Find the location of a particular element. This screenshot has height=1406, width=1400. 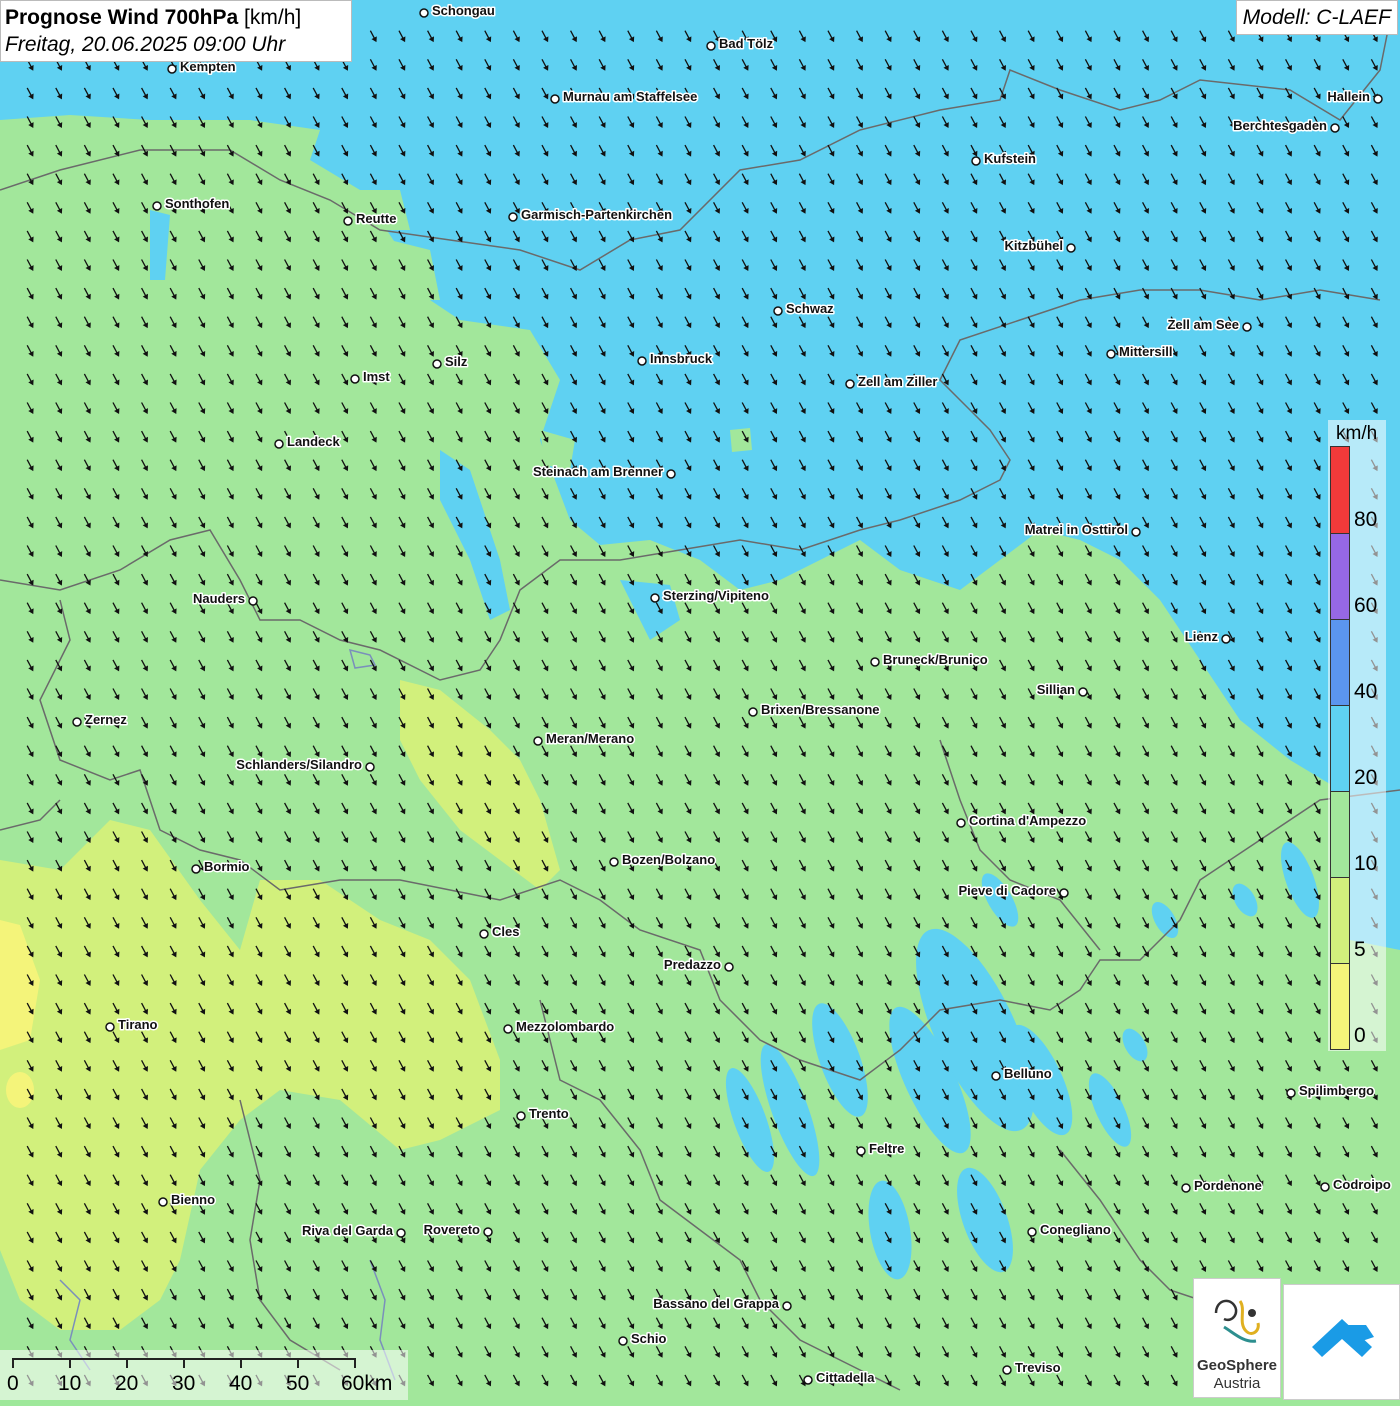

city-marker: Meran/Merano is located at coordinates (584, 739).